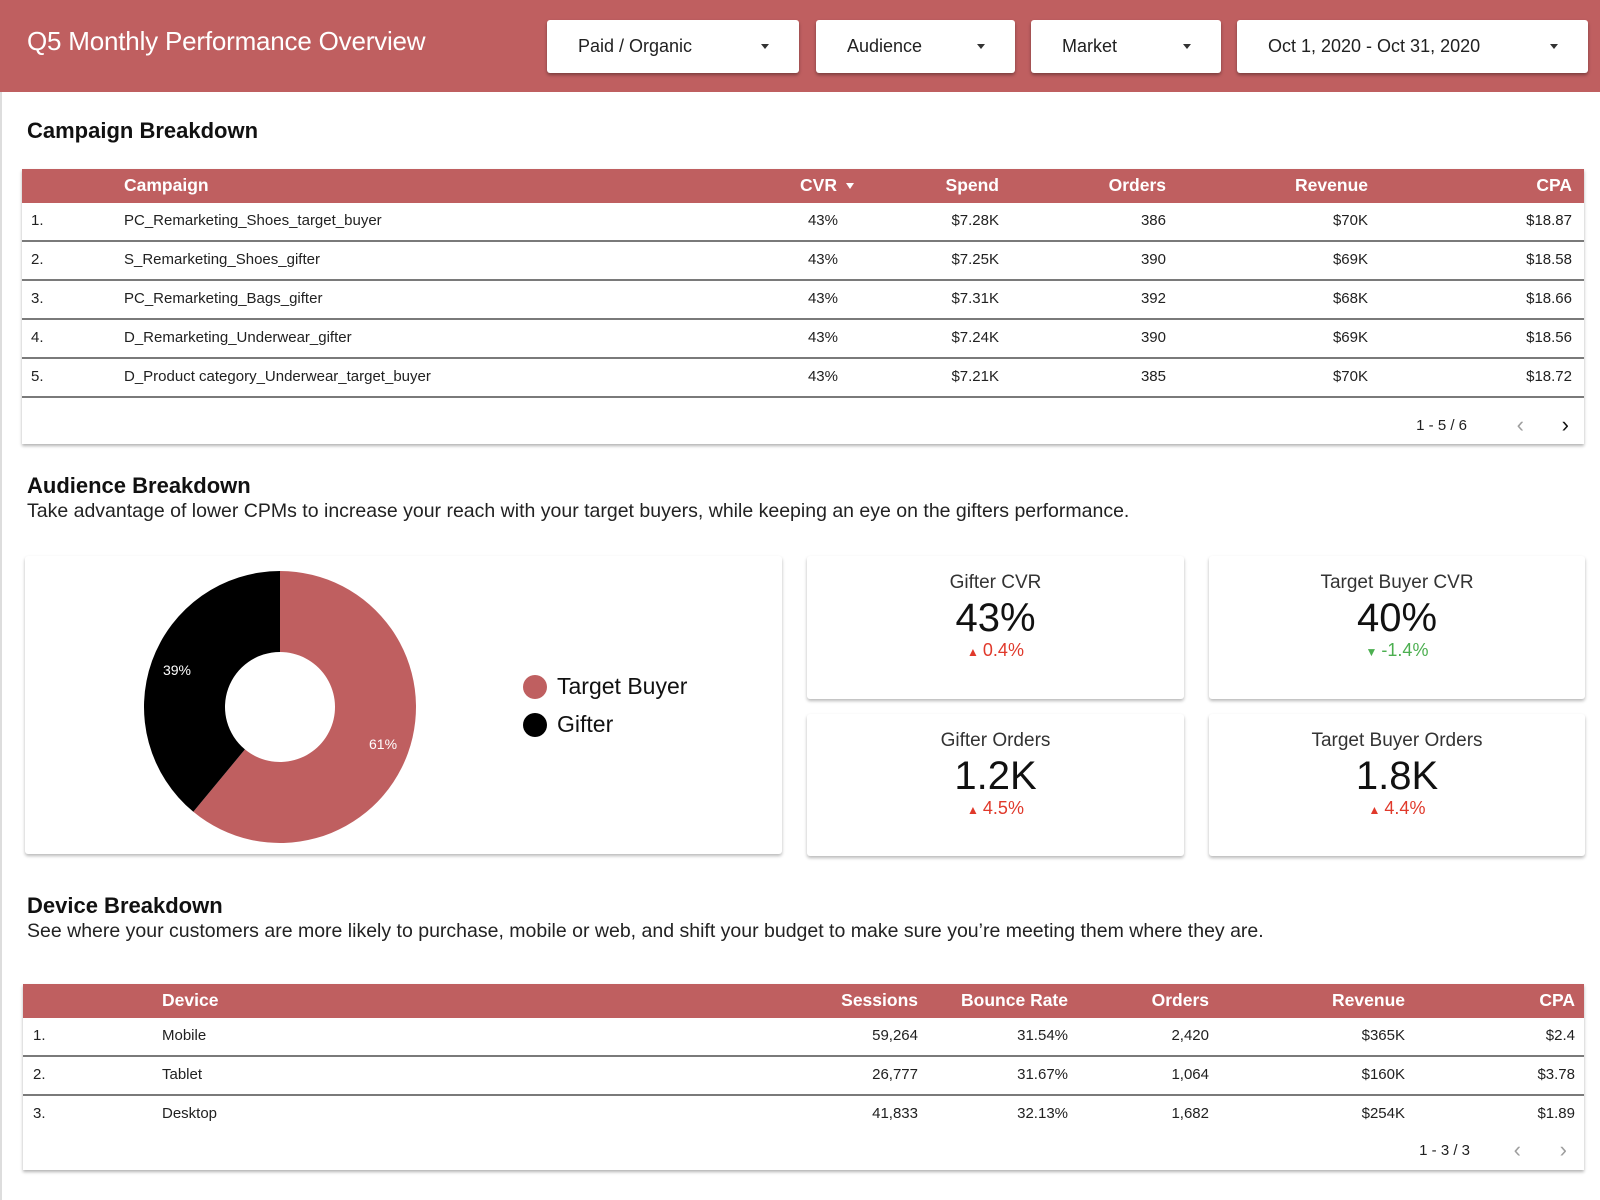 This screenshot has height=1200, width=1600. I want to click on cell-revenue: $254K, so click(1383, 1113).